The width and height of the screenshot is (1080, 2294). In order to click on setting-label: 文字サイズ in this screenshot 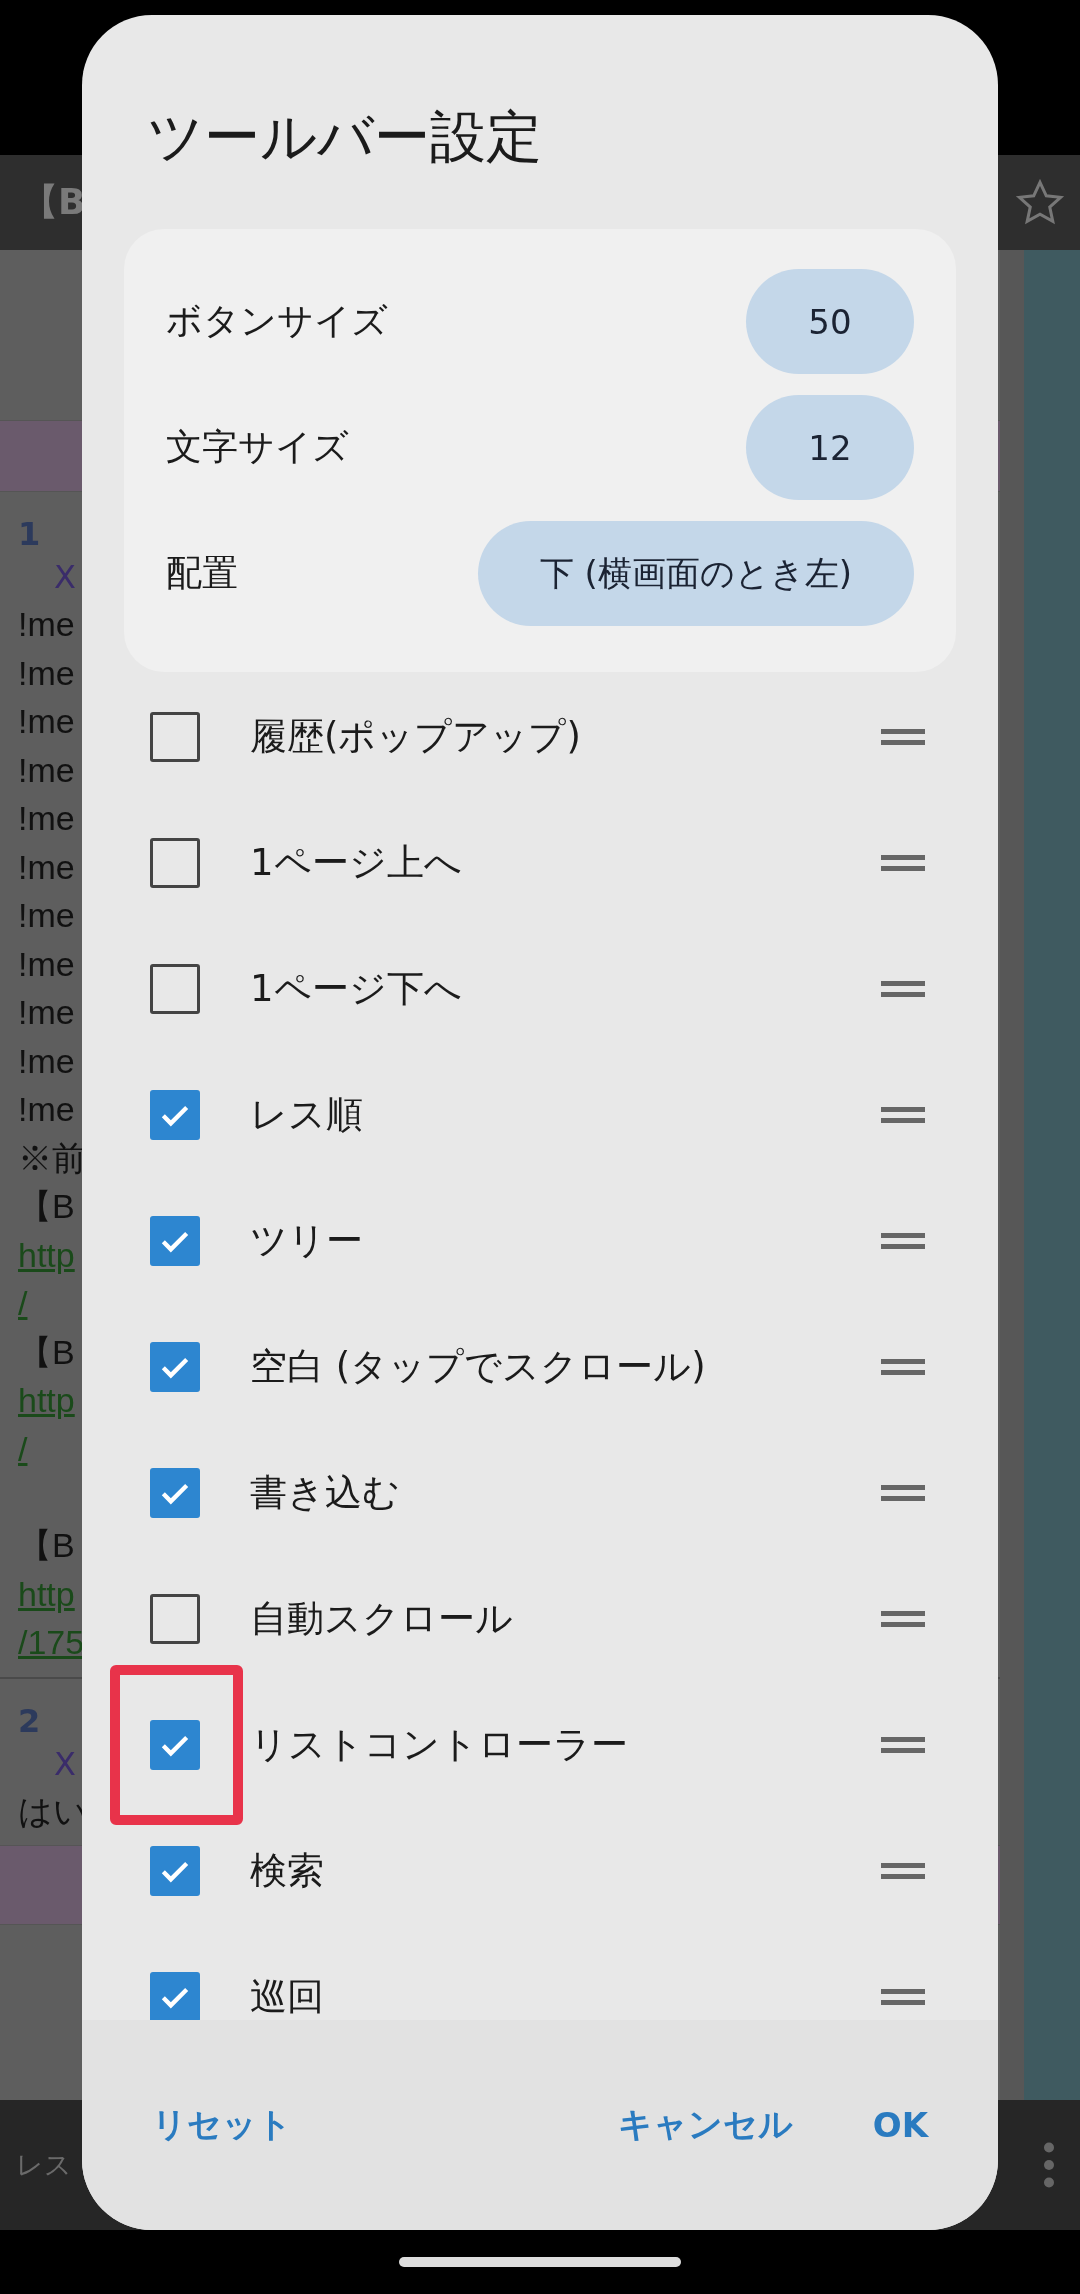, I will do `click(257, 447)`.